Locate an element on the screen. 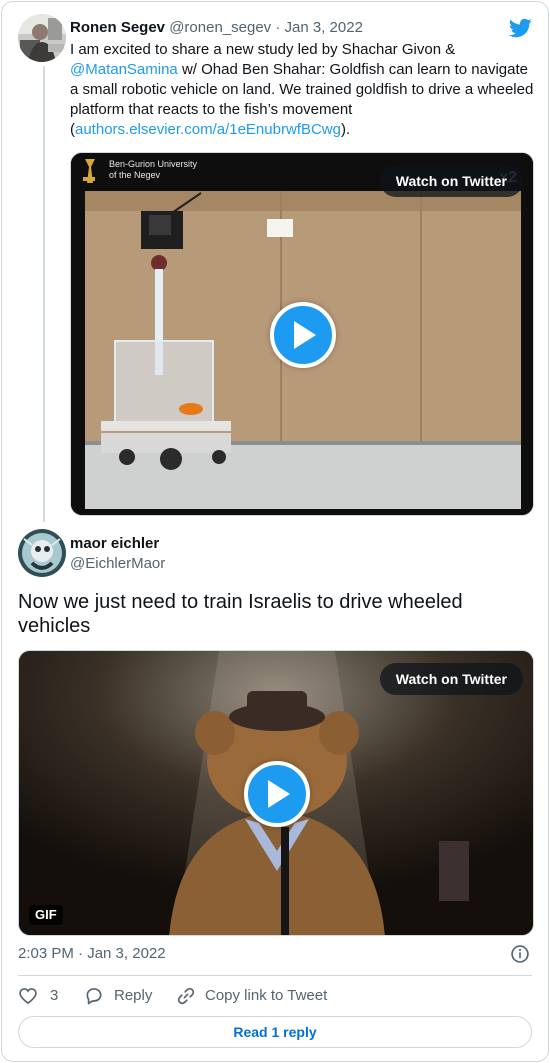  main-author-handle: @EichlerMaor is located at coordinates (117, 564).